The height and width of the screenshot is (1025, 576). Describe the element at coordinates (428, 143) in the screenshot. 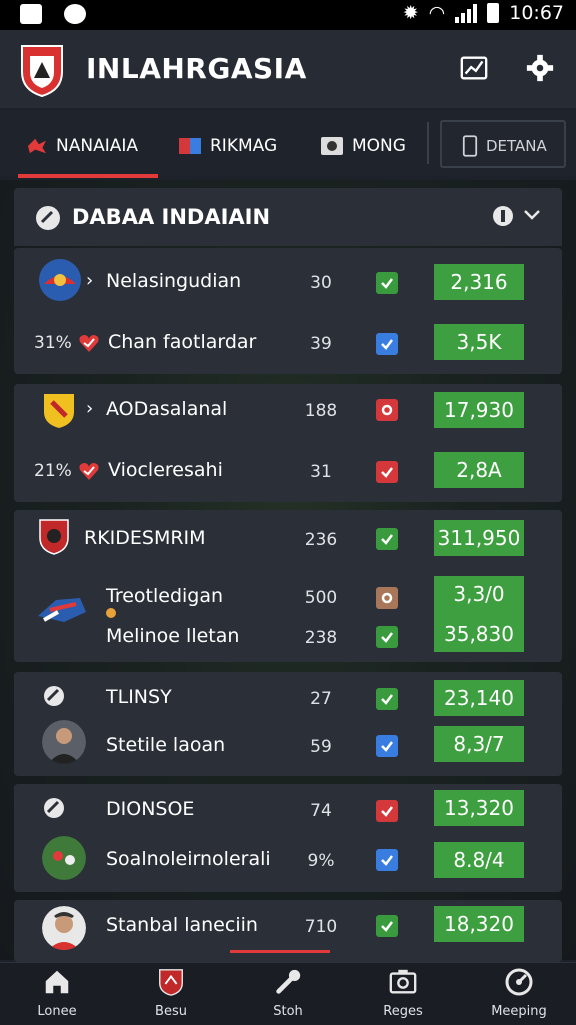

I see `tab-divider` at that location.